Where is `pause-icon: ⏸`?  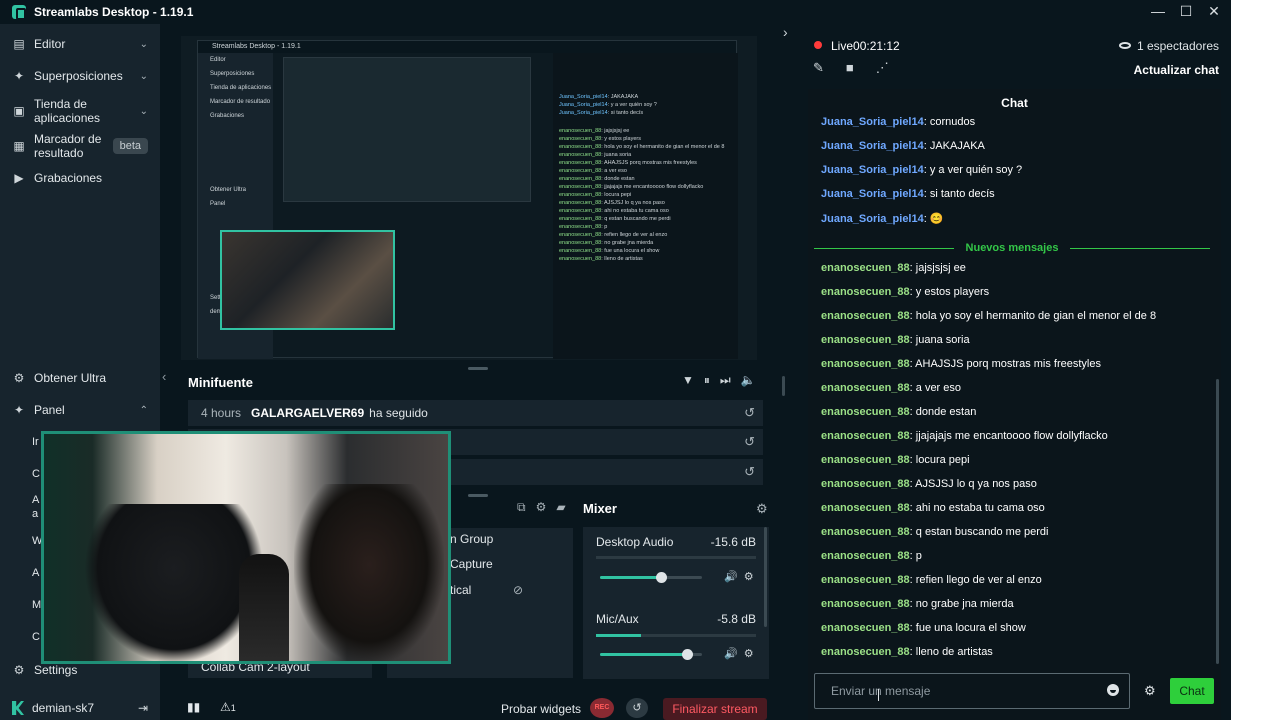
pause-icon: ⏸ is located at coordinates (707, 380).